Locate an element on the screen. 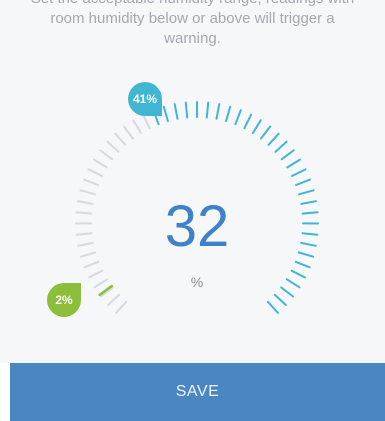 The image size is (385, 421). low-threshold-handle: 2% is located at coordinates (64, 300).